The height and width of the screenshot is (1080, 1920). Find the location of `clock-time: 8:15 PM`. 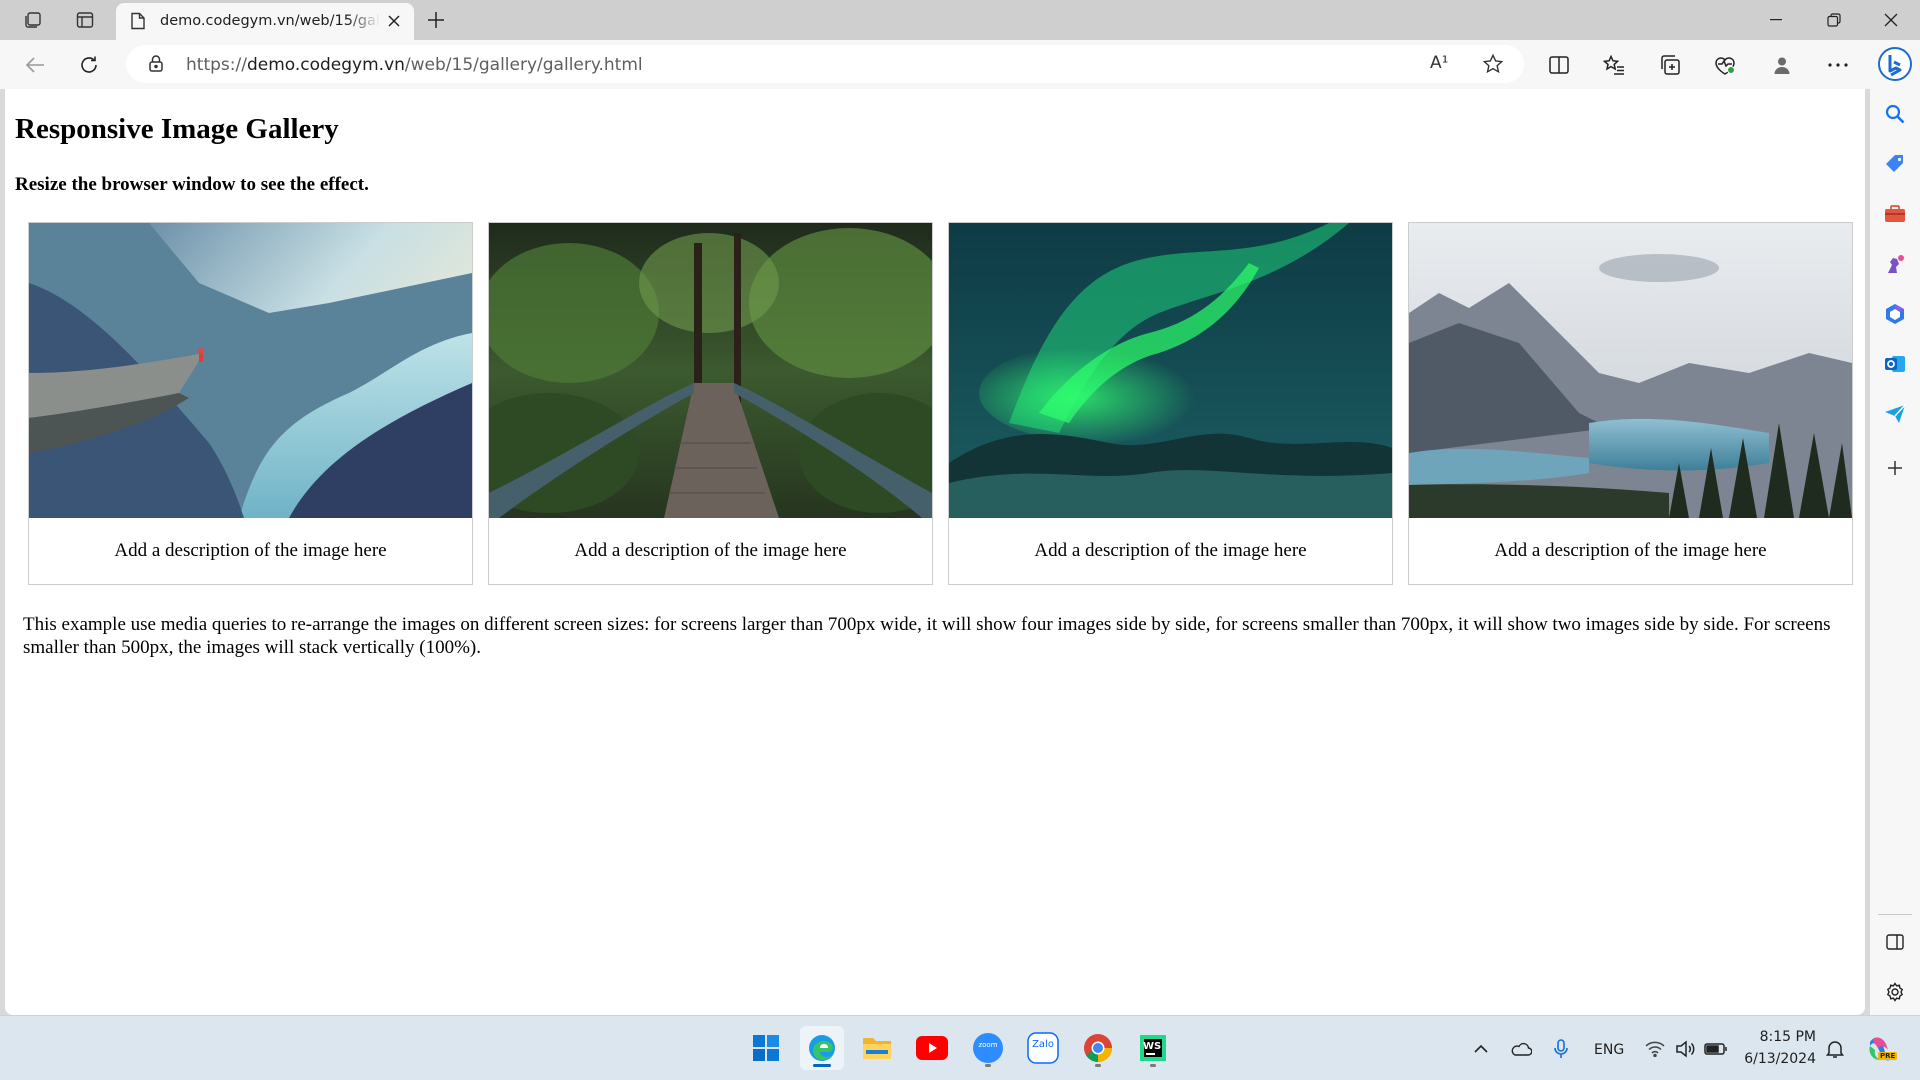

clock-time: 8:15 PM is located at coordinates (1786, 1037).